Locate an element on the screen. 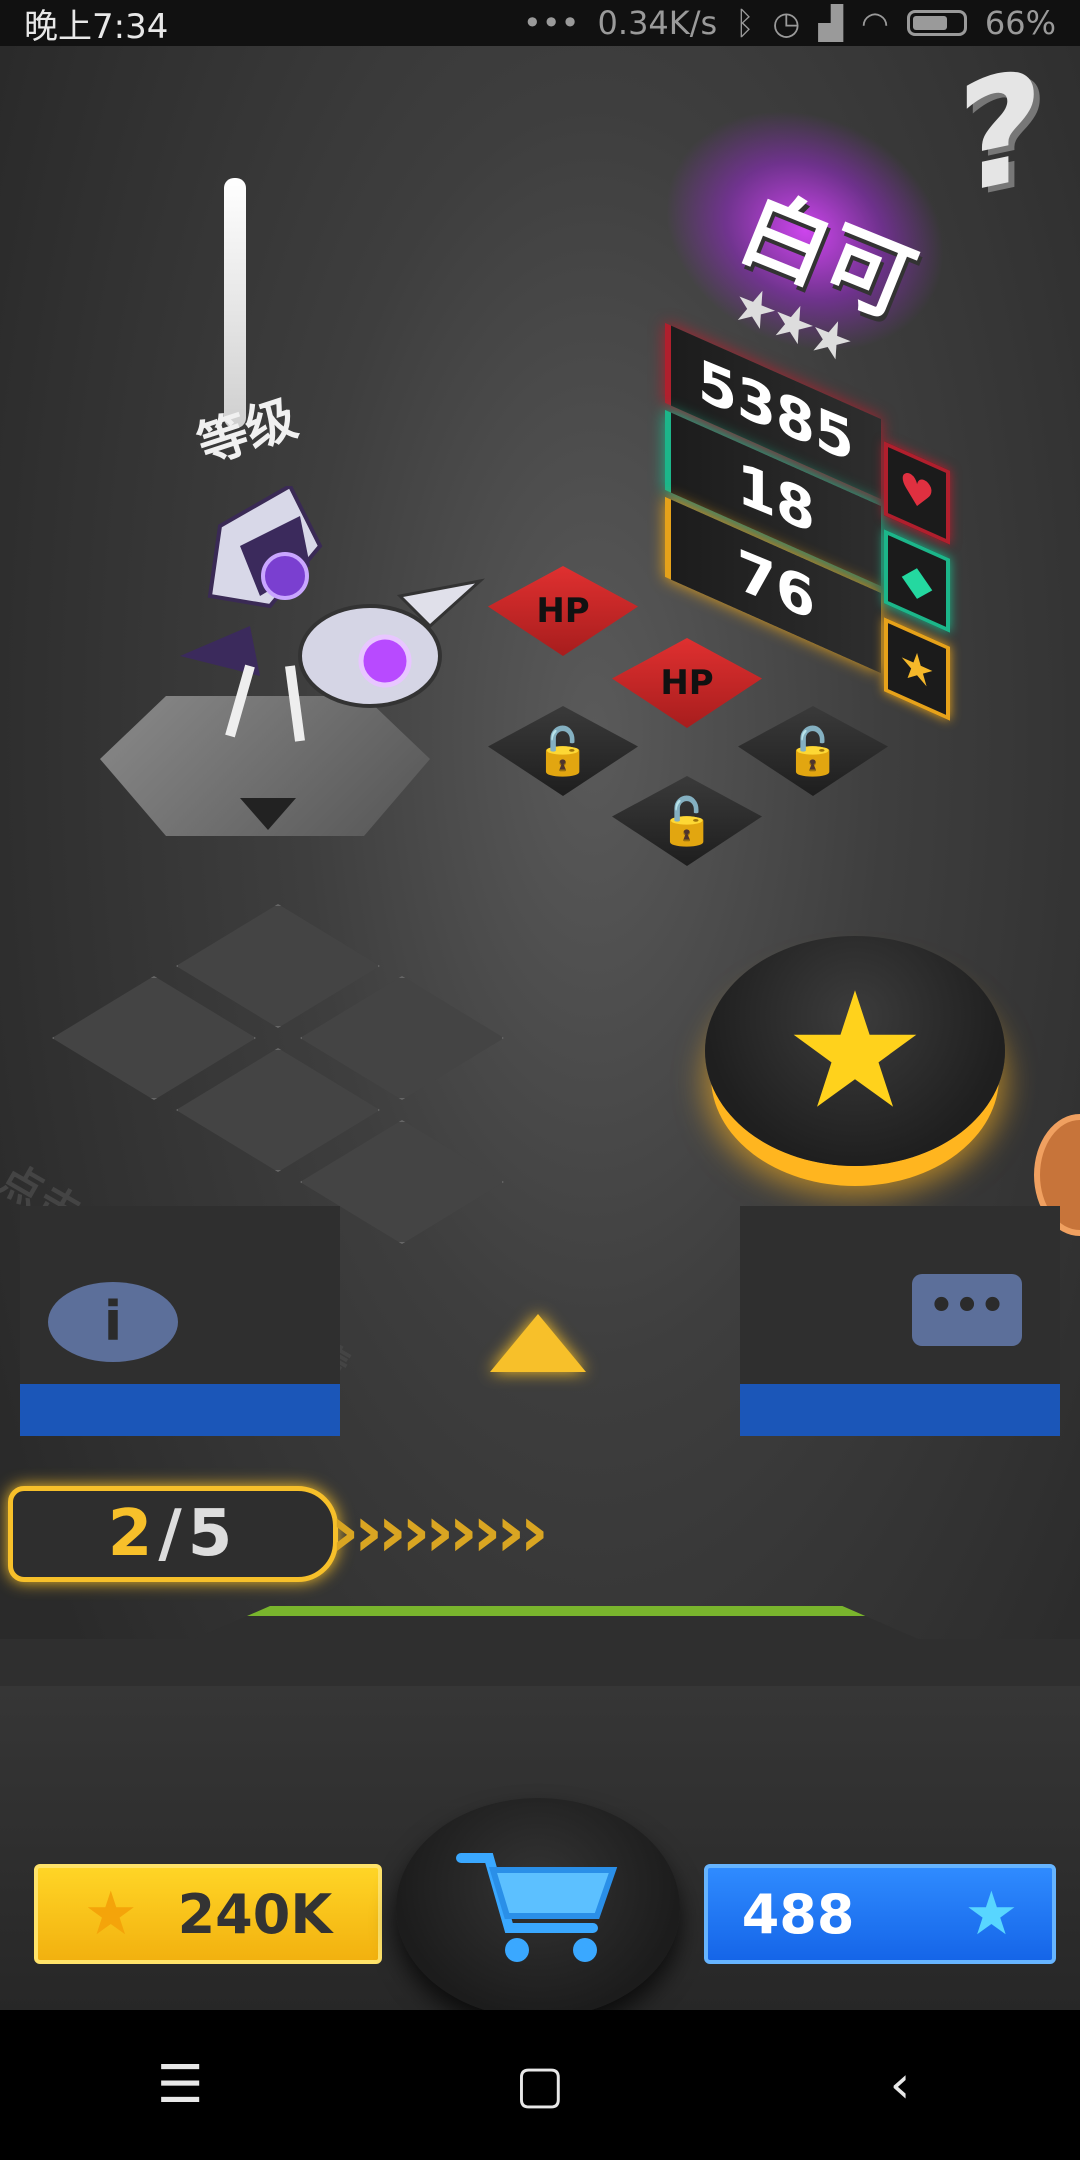 The height and width of the screenshot is (2160, 1080). chevron-strip: ››››››››› is located at coordinates (439, 1531).